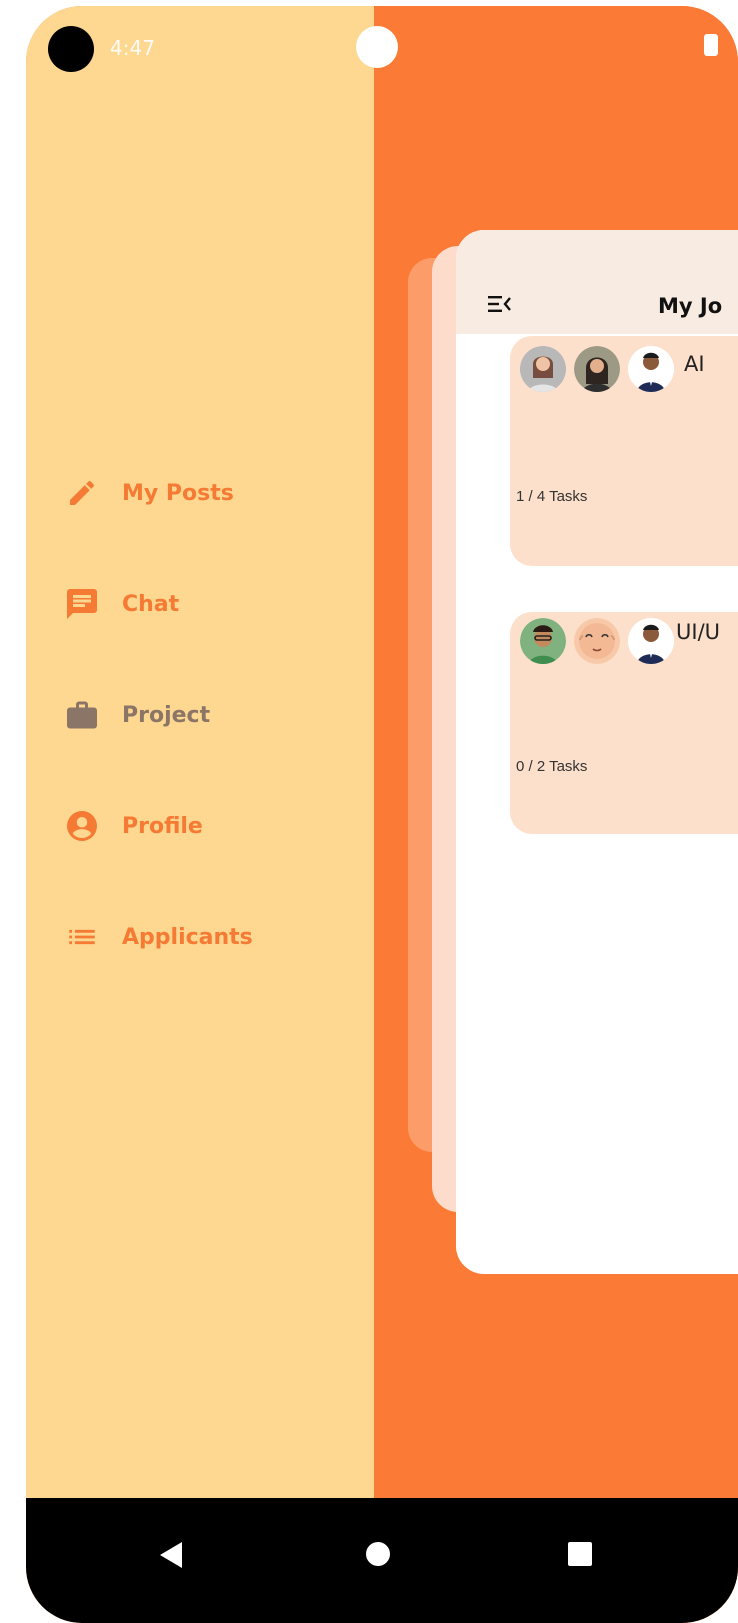  Describe the element at coordinates (162, 826) in the screenshot. I see `menu-label-profile: Profile` at that location.